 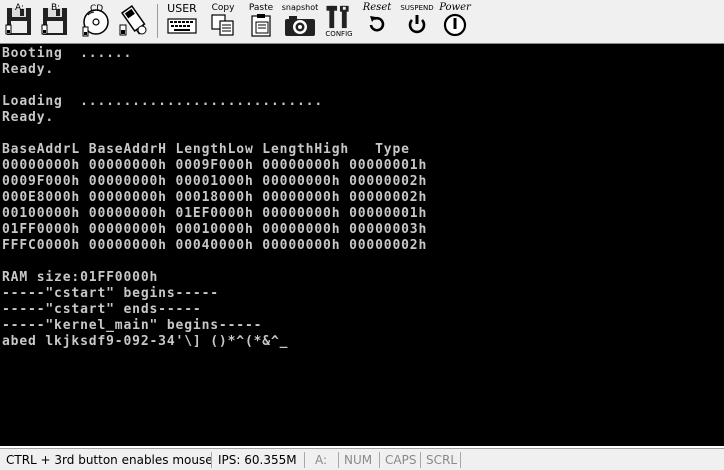 What do you see at coordinates (55, 21) in the screenshot?
I see `floppy-b-button: B:` at bounding box center [55, 21].